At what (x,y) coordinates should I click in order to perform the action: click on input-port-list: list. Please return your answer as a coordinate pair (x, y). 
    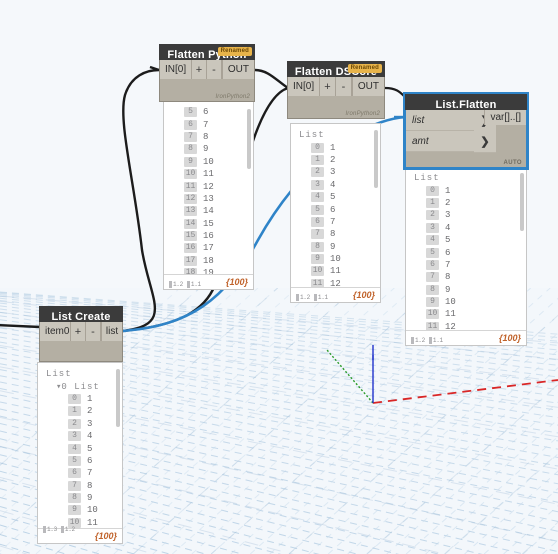
    Looking at the image, I should click on (440, 120).